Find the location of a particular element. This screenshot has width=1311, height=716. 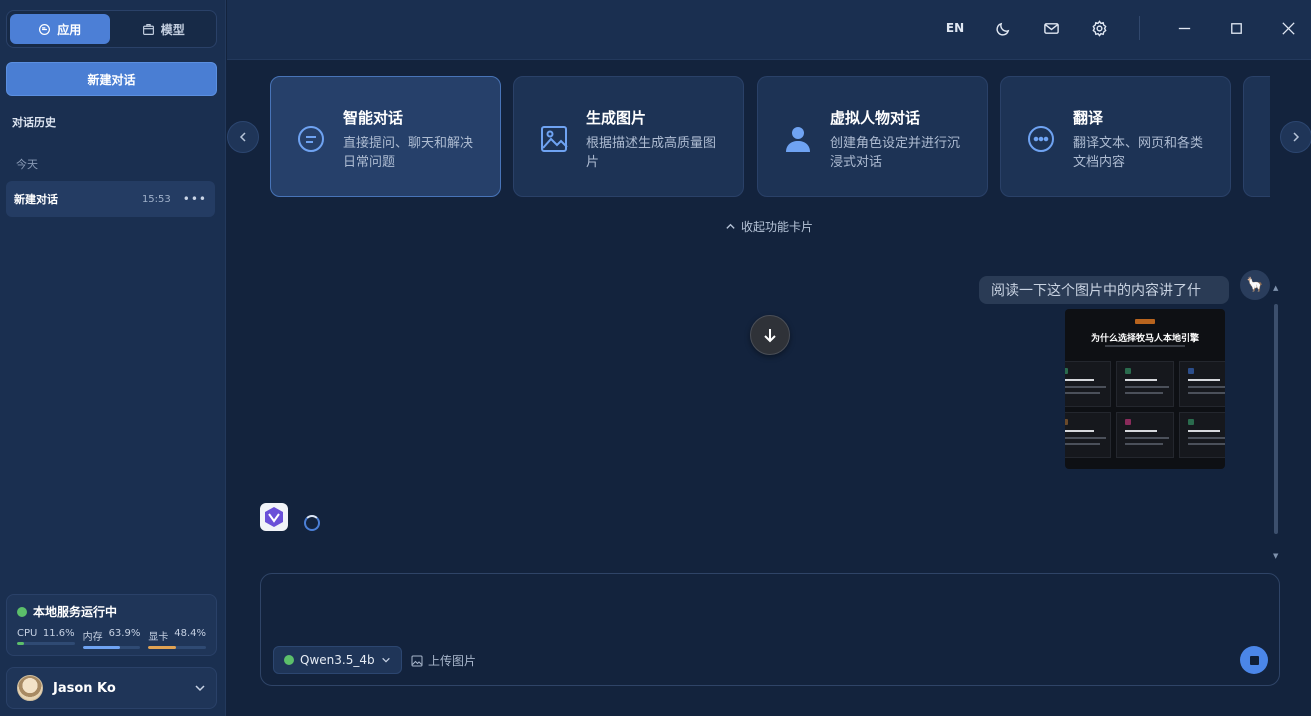

avatar is located at coordinates (30, 688).